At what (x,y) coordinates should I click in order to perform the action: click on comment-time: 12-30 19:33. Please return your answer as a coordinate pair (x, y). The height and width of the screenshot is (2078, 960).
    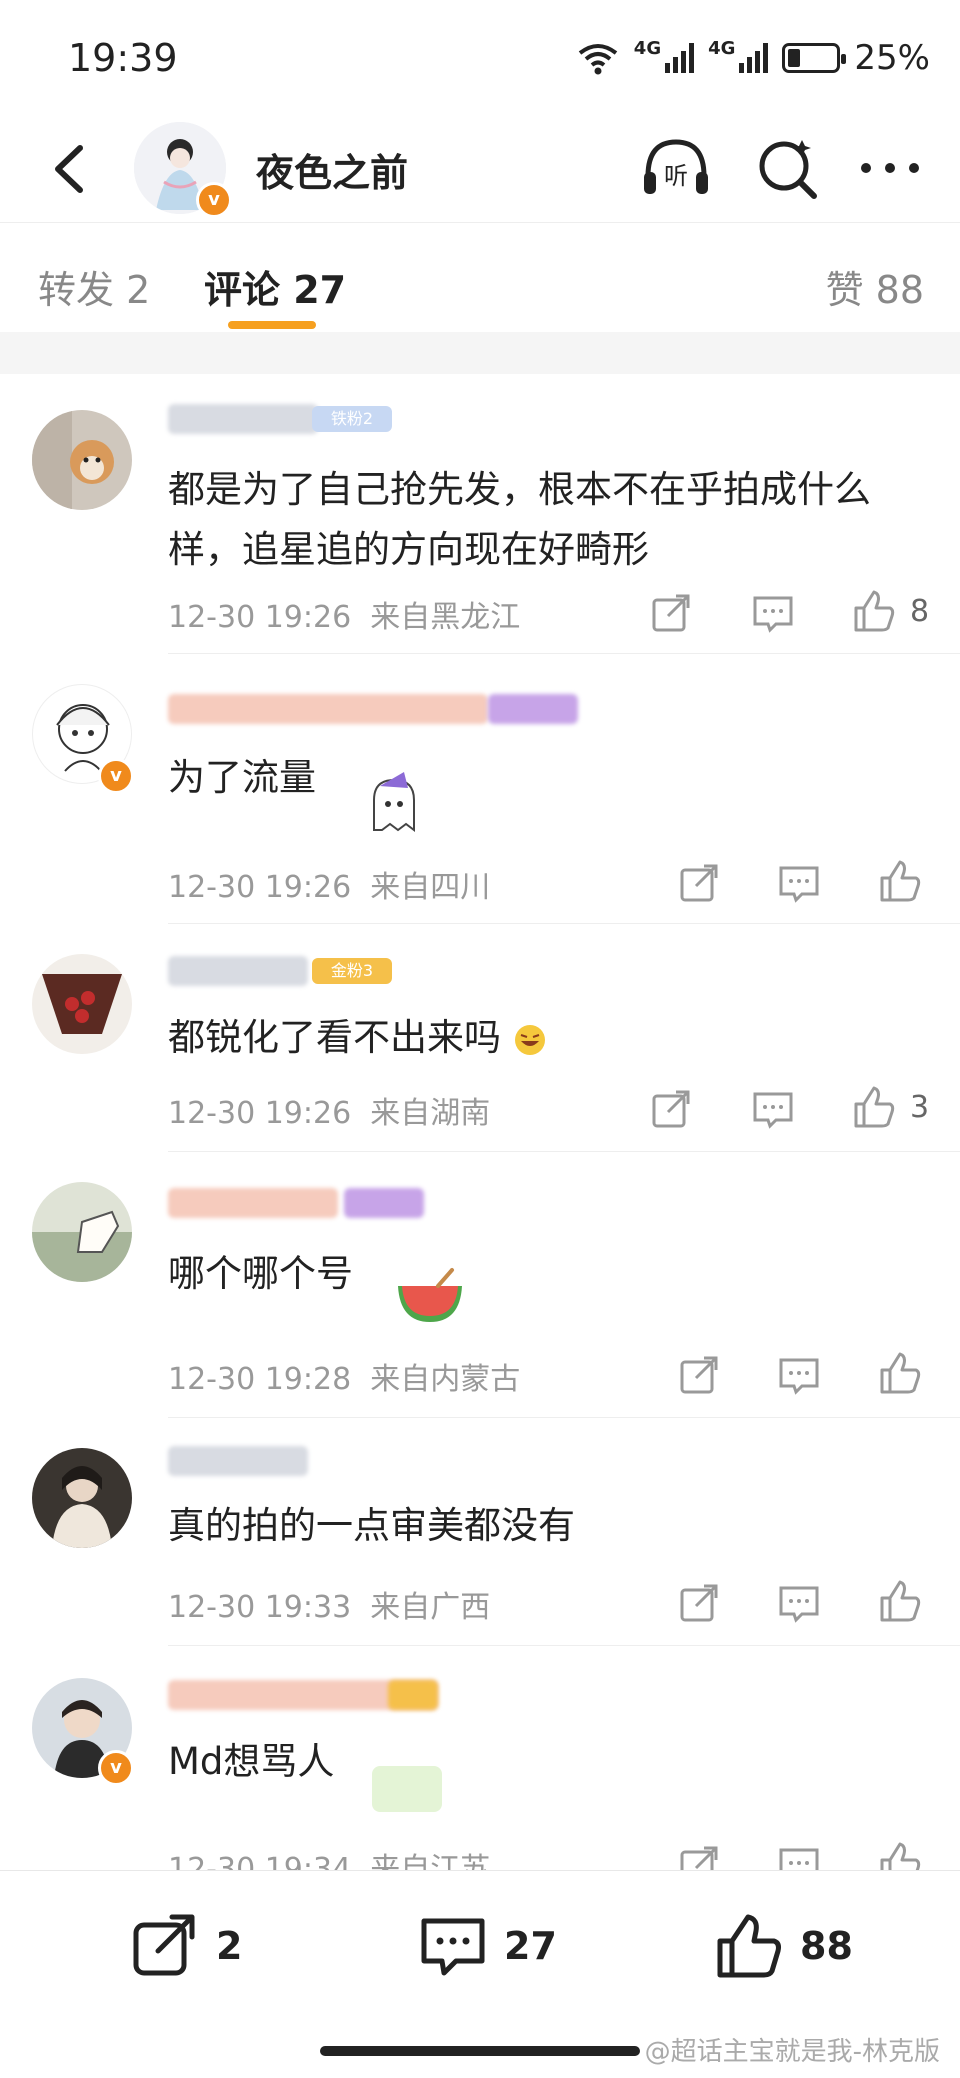
    Looking at the image, I should click on (260, 1607).